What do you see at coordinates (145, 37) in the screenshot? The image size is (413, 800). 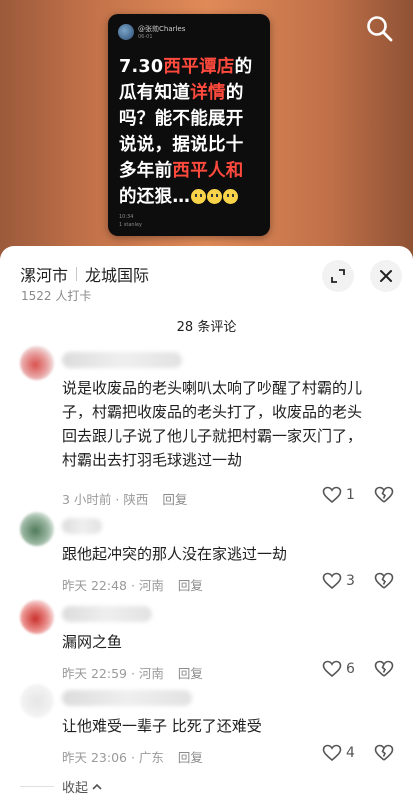 I see `card-subline: 06-01` at bounding box center [145, 37].